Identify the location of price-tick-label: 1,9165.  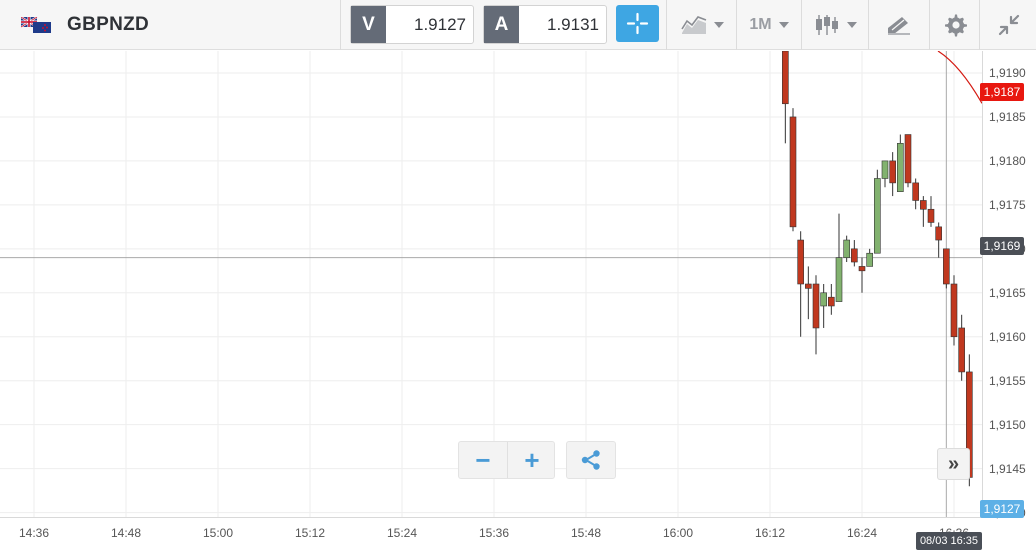
(1007, 292).